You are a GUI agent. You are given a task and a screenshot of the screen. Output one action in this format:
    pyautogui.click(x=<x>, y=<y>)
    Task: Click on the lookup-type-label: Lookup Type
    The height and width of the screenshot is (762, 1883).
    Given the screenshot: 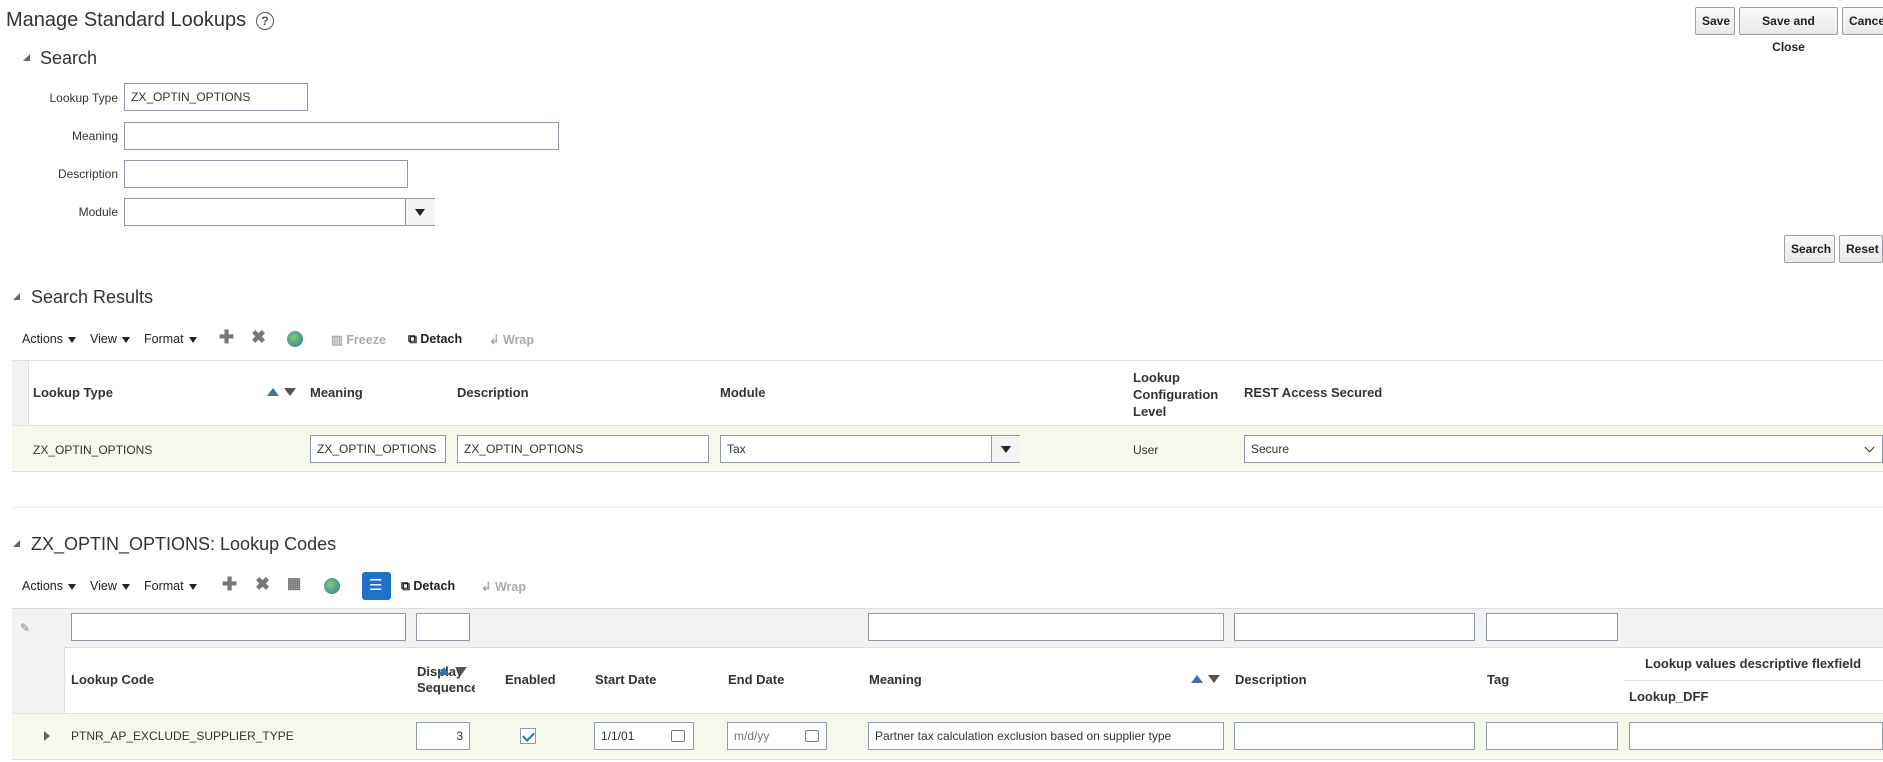 What is the action you would take?
    pyautogui.click(x=83, y=98)
    